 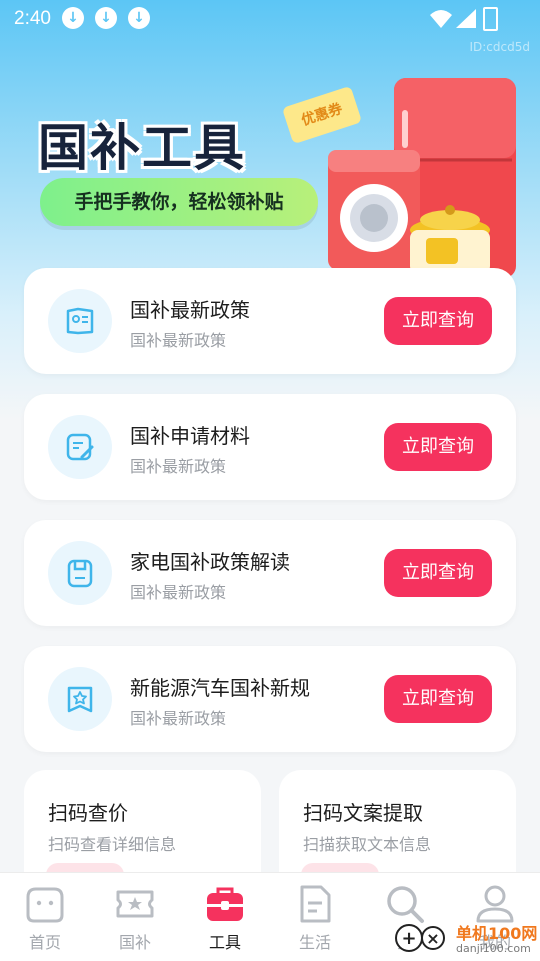 I want to click on nav-subsidy: 国补, so click(x=135, y=917).